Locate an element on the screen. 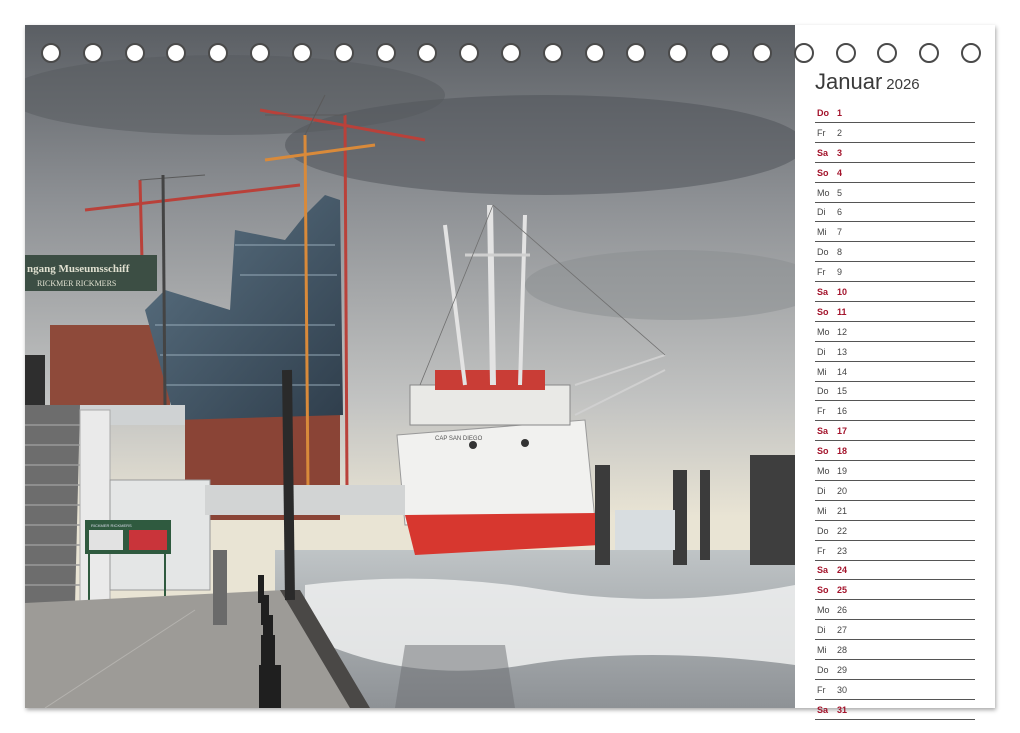 This screenshot has height=733, width=1020. day-row: Sa 10 is located at coordinates (895, 293).